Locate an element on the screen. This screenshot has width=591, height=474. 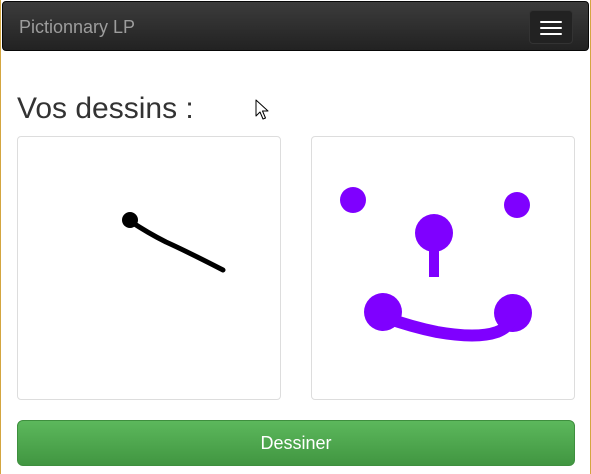
drawing-2-canvas is located at coordinates (436, 264).